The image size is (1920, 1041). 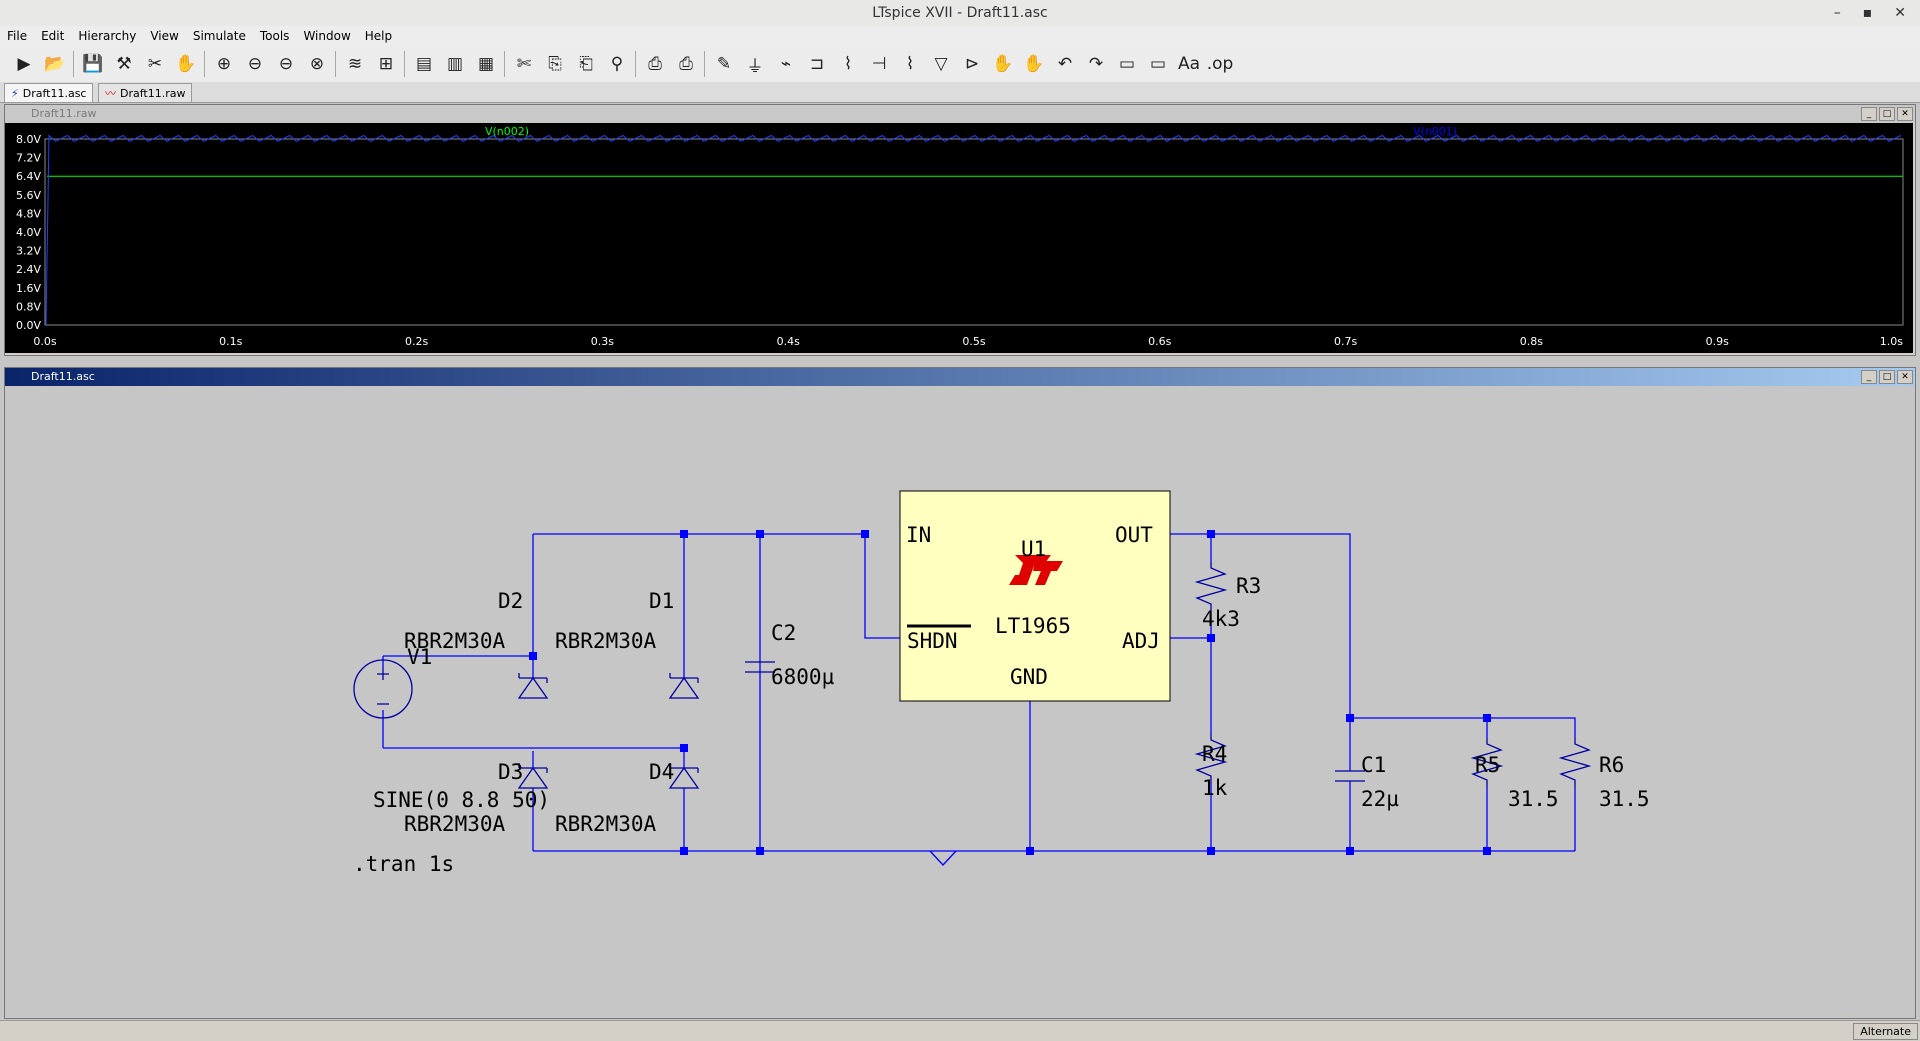 What do you see at coordinates (1065, 64) in the screenshot?
I see `toolbar-button-icon: ↶` at bounding box center [1065, 64].